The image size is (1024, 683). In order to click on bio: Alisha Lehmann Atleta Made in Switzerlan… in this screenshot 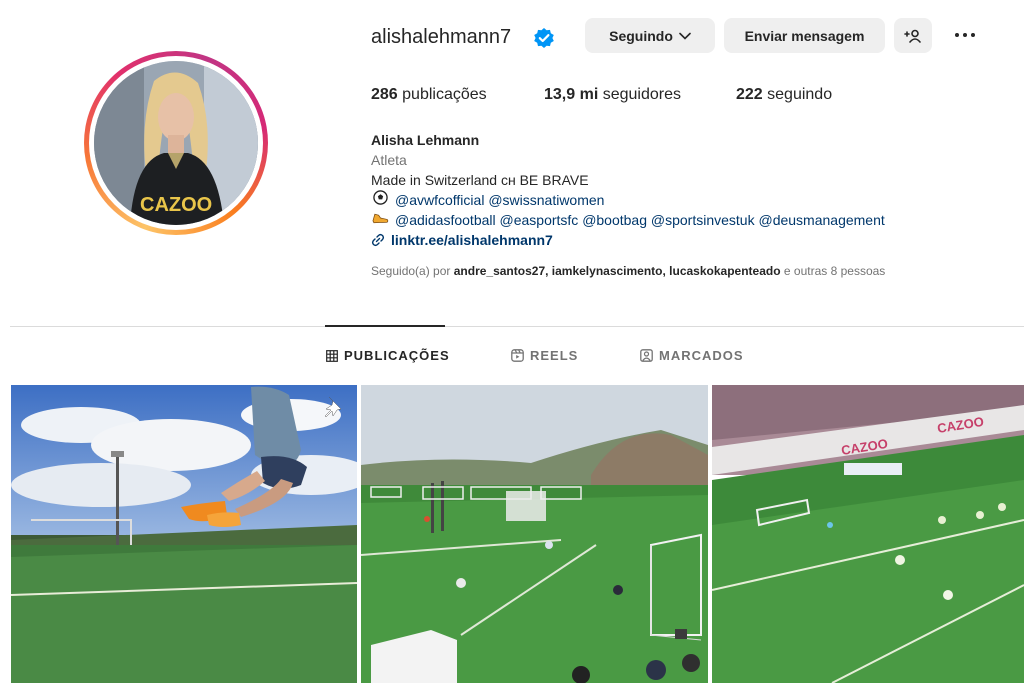, I will do `click(628, 190)`.